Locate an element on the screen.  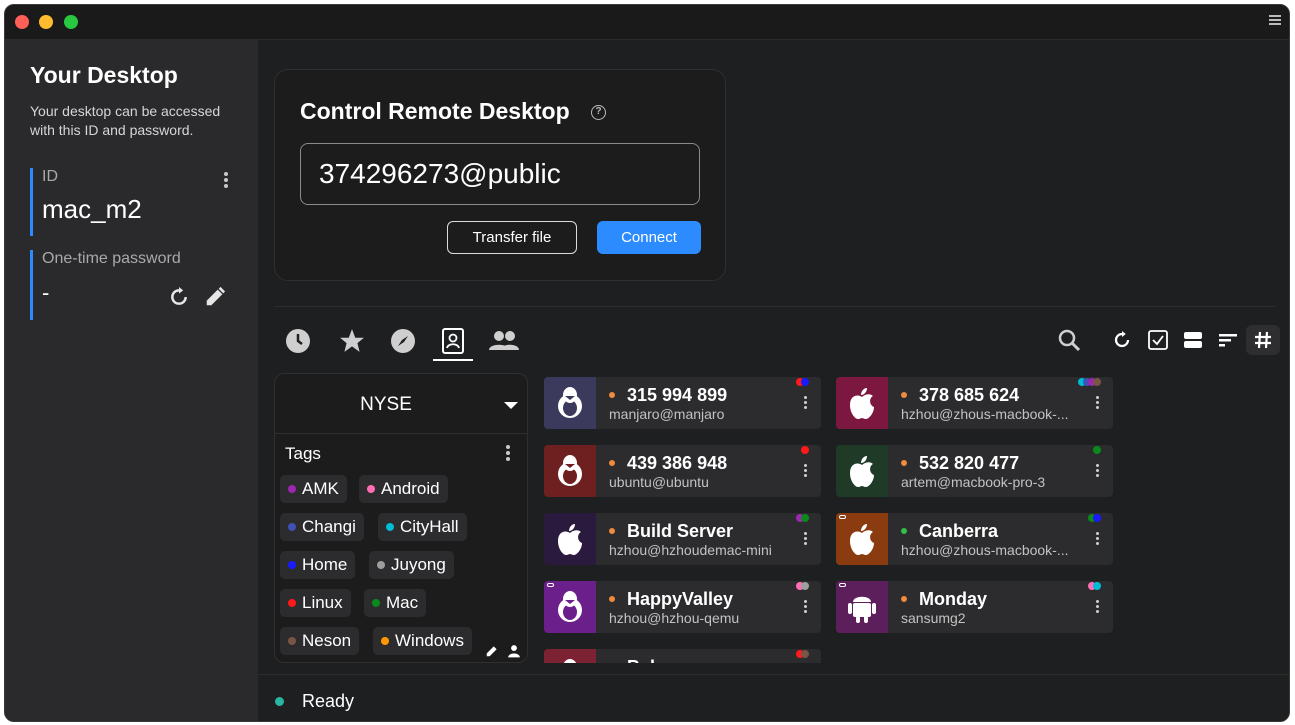
remote-id-input is located at coordinates (500, 174).